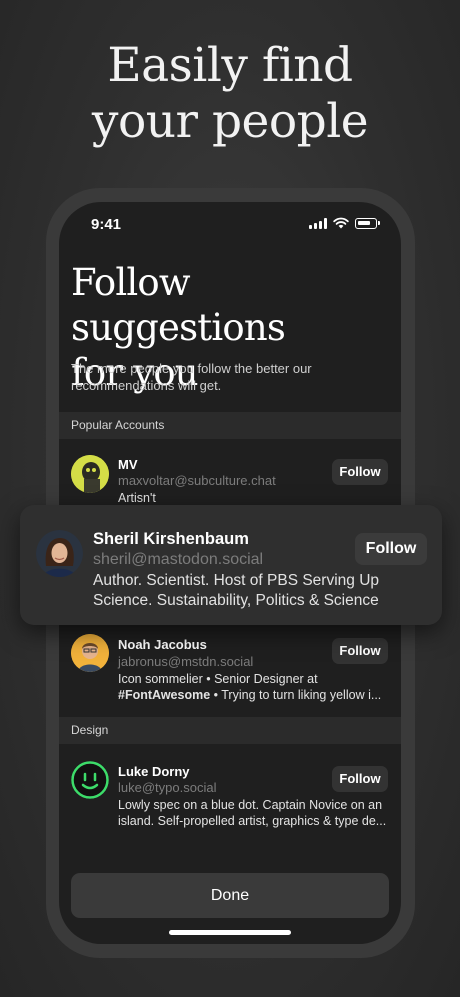 This screenshot has width=460, height=997. I want to click on account-name: MV, so click(128, 464).